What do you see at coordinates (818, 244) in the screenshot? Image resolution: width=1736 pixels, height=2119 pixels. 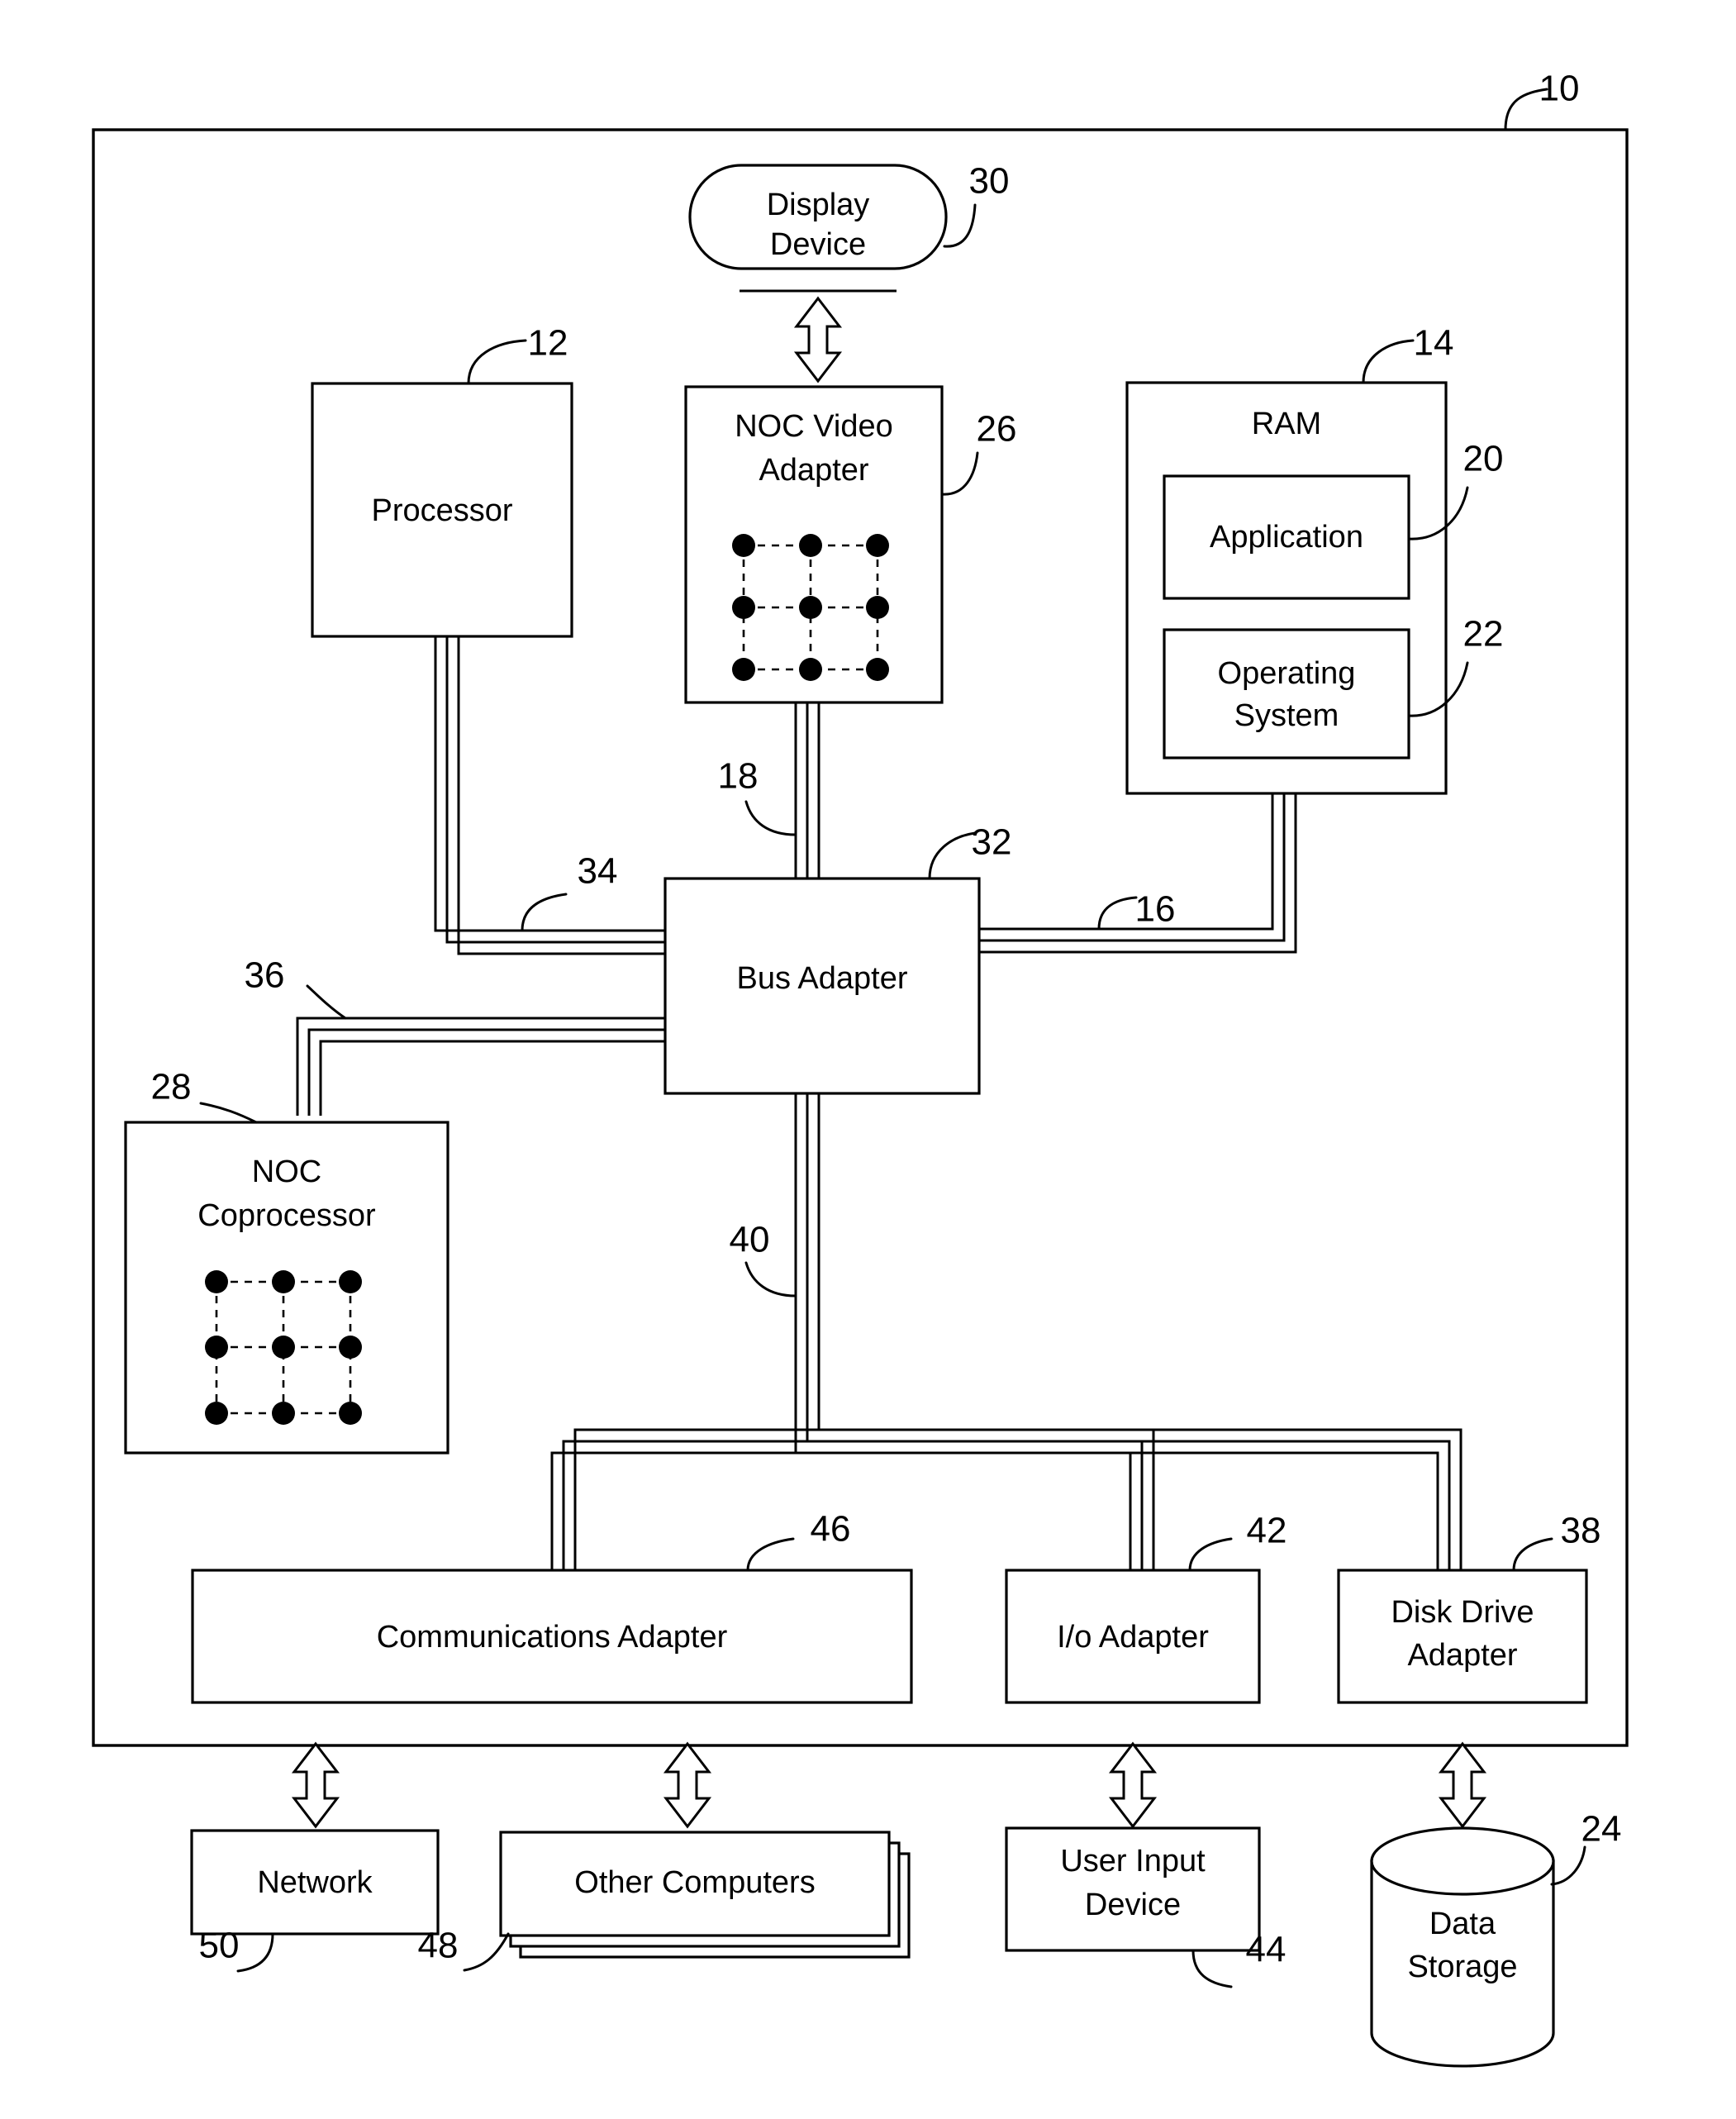 I see `display-device-label-line2: Device` at bounding box center [818, 244].